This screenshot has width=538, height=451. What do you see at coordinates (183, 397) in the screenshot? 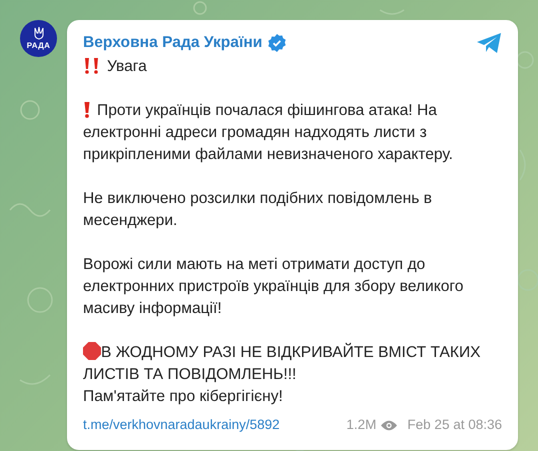
I see `message-text: Пам'ятайте про кібергігієну!` at bounding box center [183, 397].